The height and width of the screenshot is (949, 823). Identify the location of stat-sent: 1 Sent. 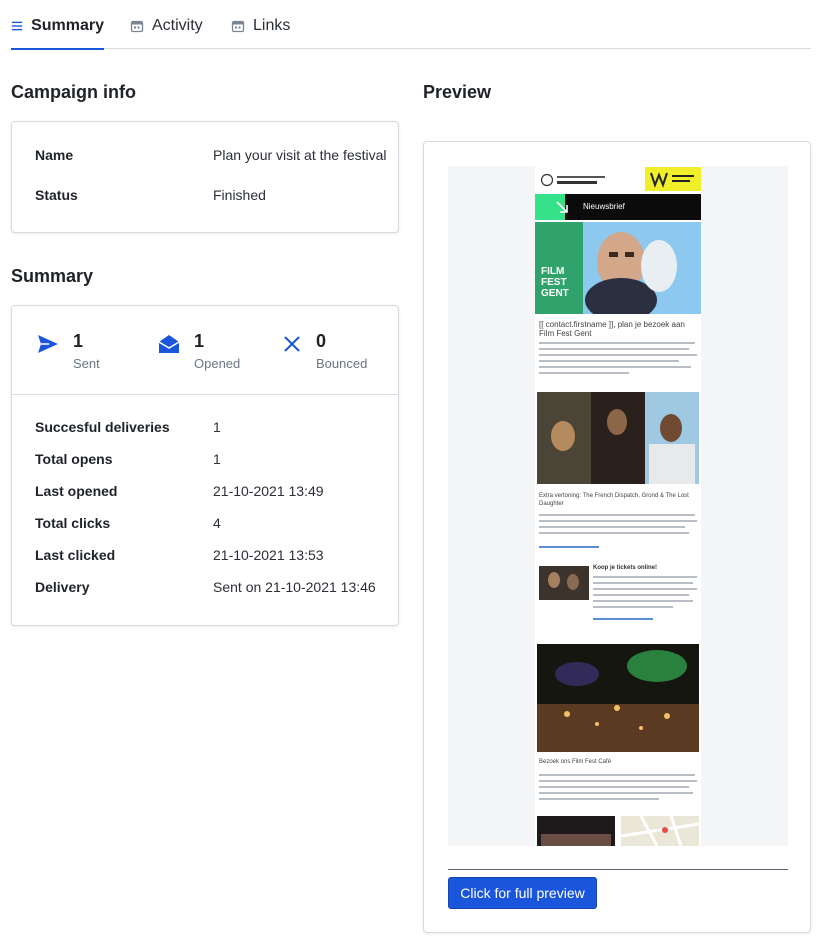
(68, 350).